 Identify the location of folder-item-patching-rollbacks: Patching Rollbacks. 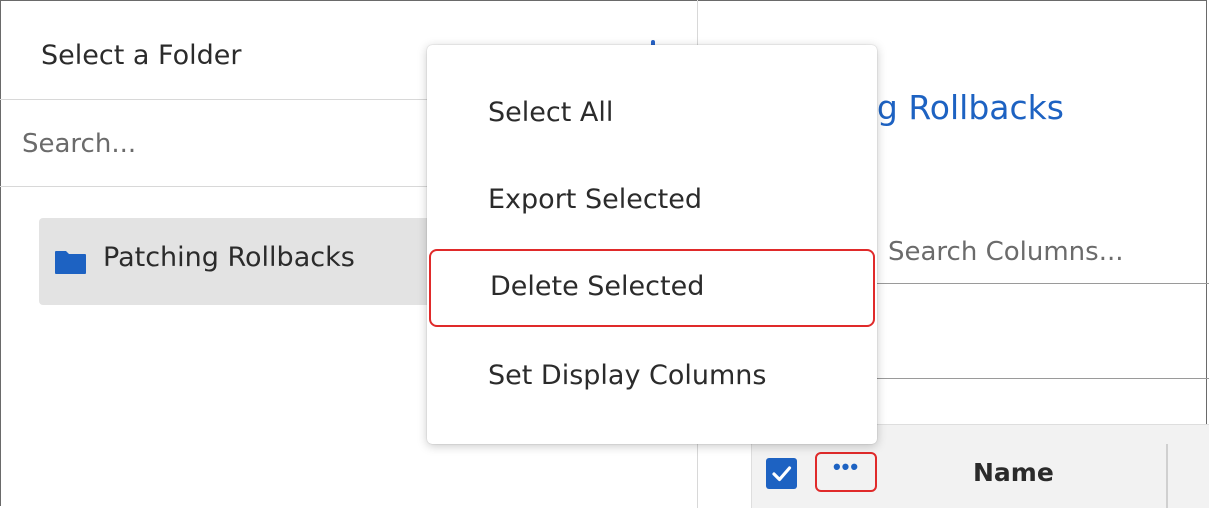
(249, 261).